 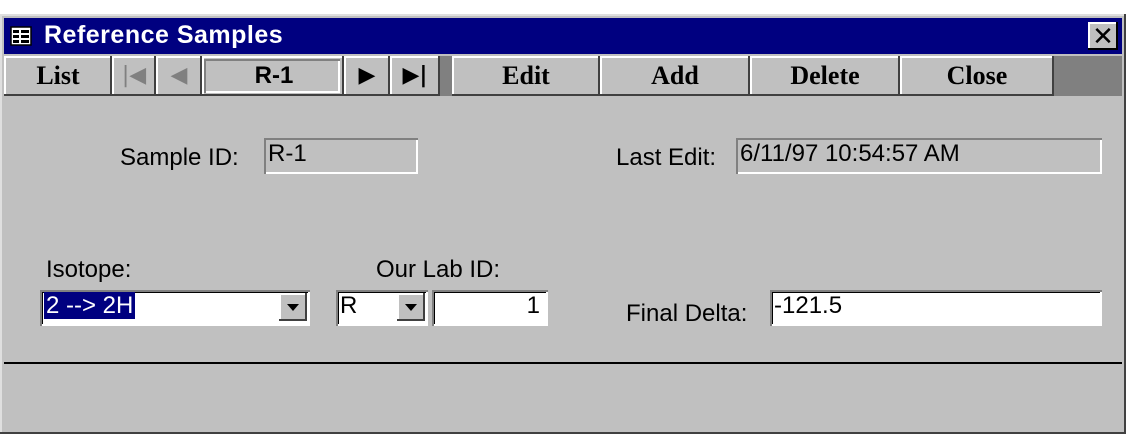 What do you see at coordinates (367, 76) in the screenshot?
I see `next-record-button: ▶` at bounding box center [367, 76].